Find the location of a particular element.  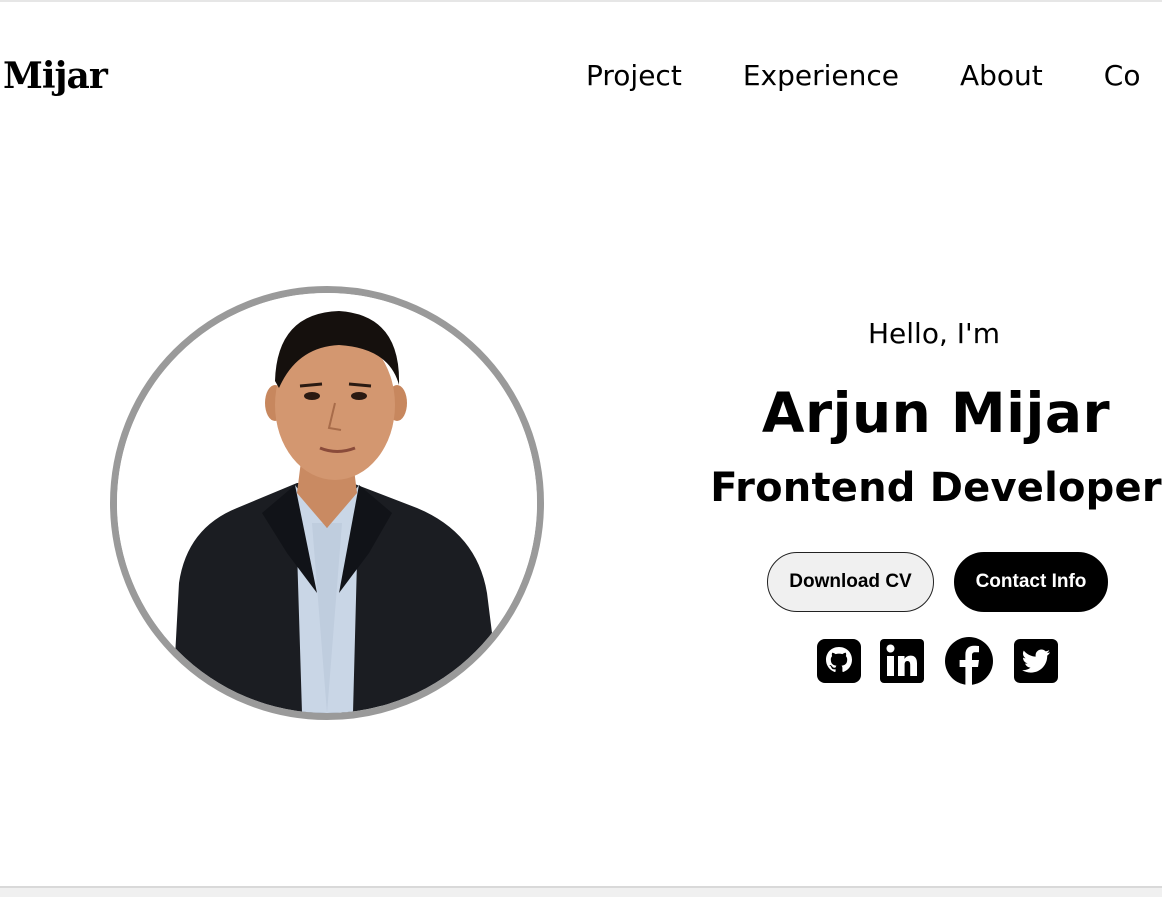

window-top-border is located at coordinates (581, 1).